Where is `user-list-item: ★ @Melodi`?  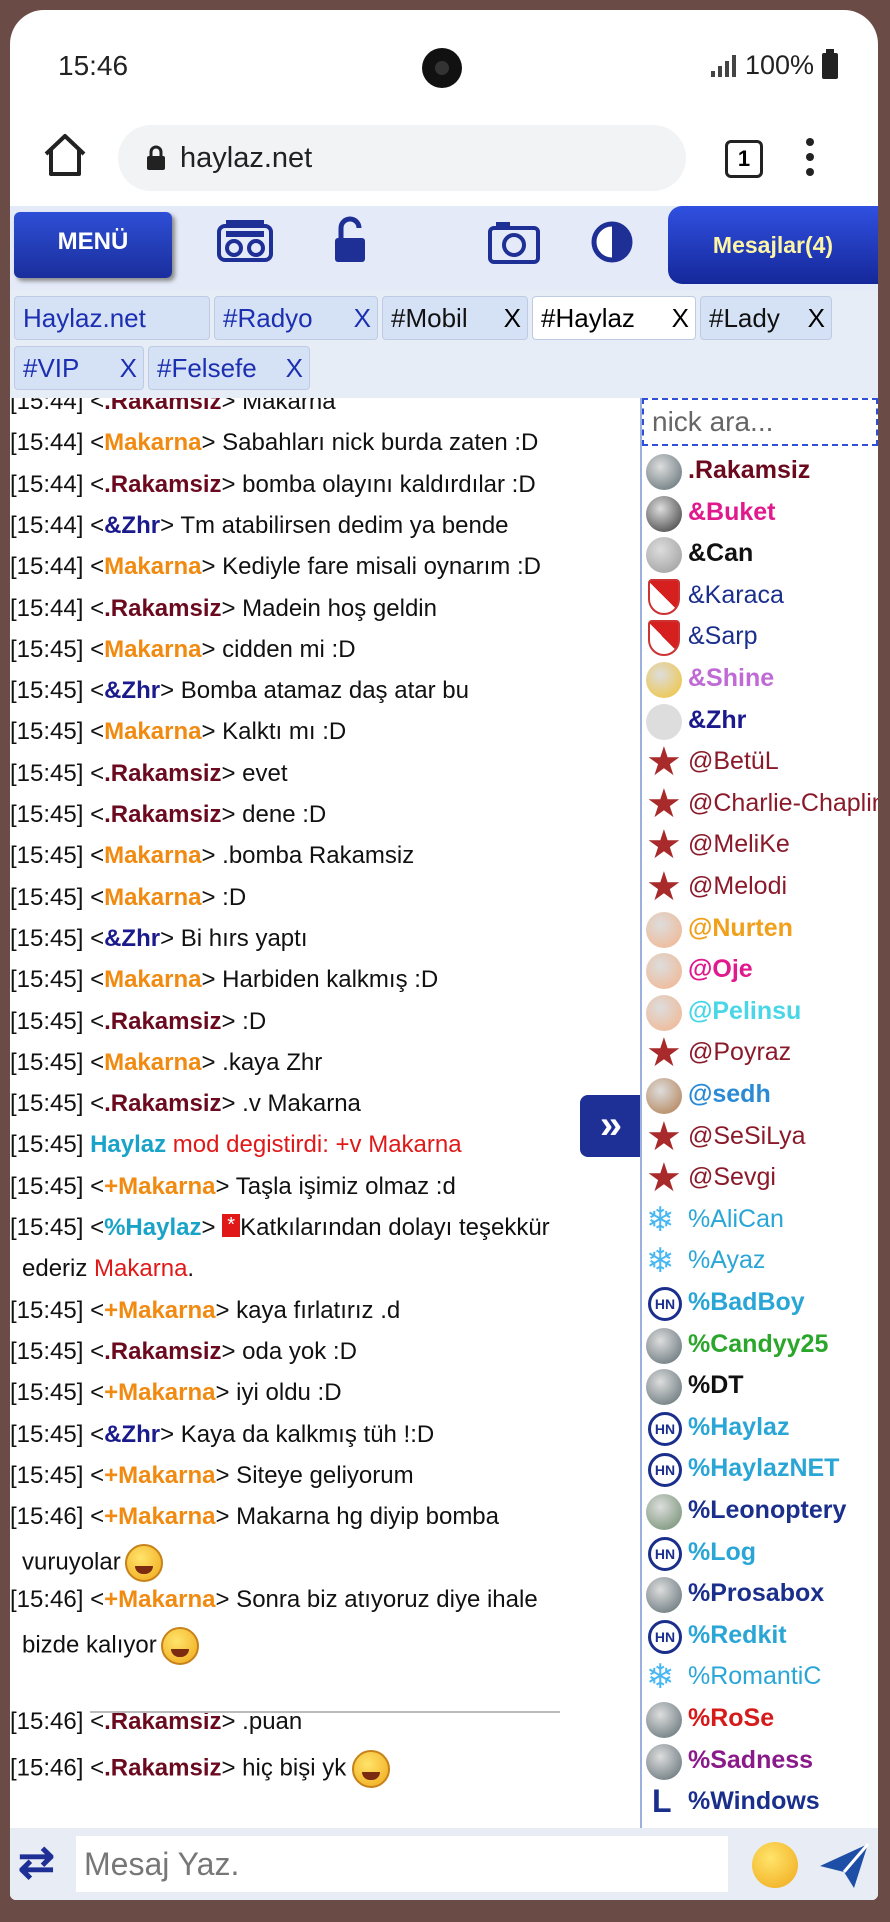
user-list-item: ★ @Melodi is located at coordinates (762, 887).